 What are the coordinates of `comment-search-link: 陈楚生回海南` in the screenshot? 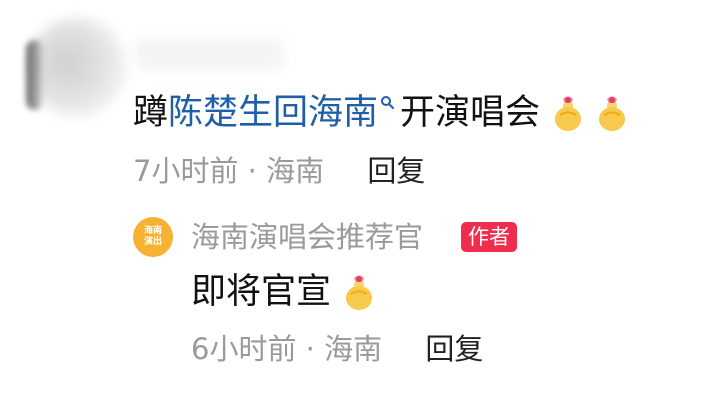 It's located at (273, 113).